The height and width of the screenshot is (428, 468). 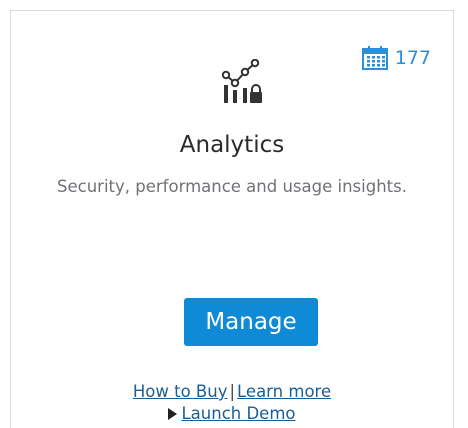 I want to click on card-links: How to Buy | Learn more Launch Demo, so click(x=232, y=403).